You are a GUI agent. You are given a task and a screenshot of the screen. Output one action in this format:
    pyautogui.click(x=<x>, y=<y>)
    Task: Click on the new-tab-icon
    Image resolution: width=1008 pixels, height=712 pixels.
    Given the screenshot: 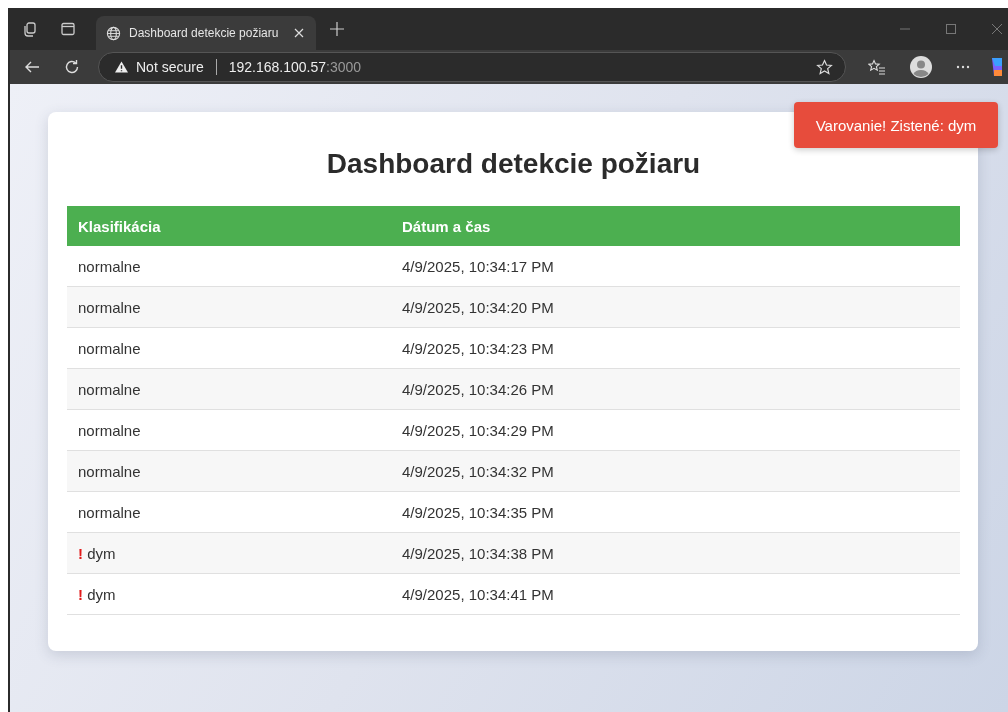 What is the action you would take?
    pyautogui.click(x=337, y=29)
    